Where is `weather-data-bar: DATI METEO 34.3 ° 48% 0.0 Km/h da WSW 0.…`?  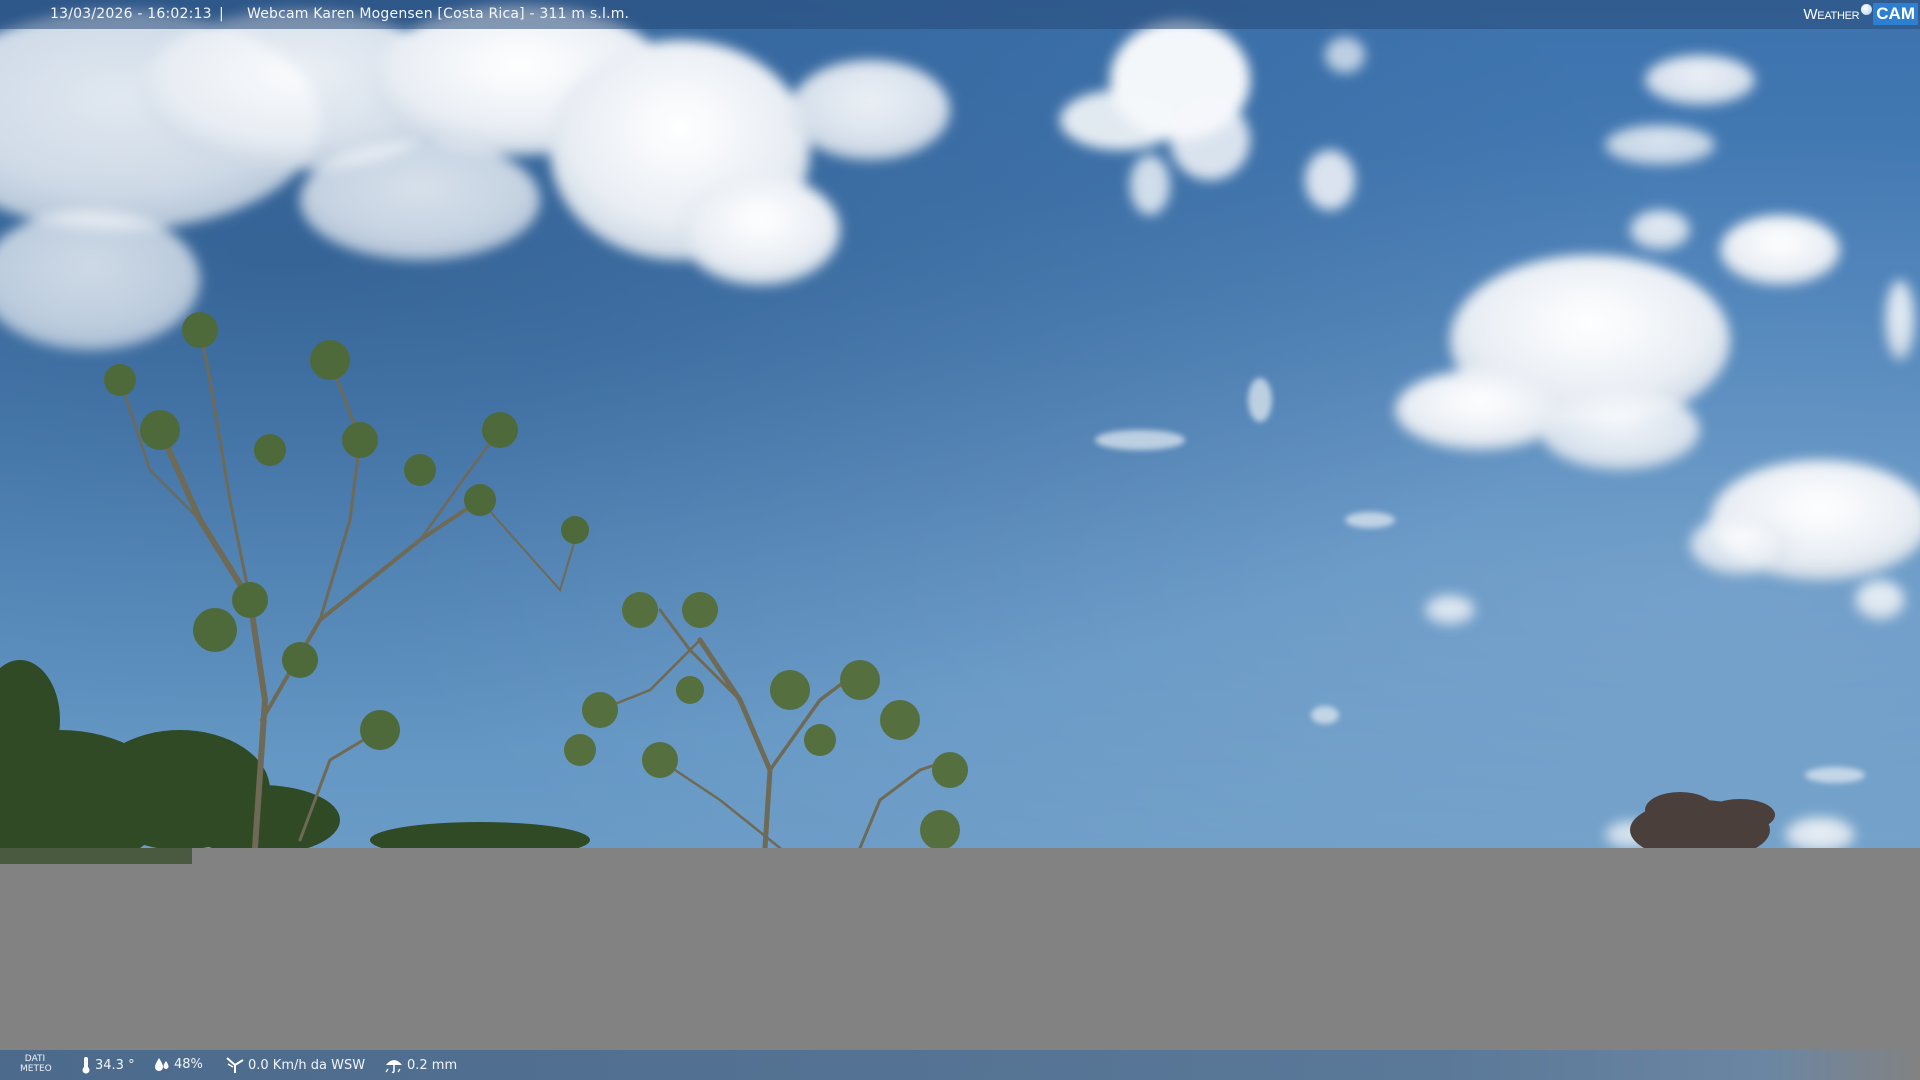 weather-data-bar: DATI METEO 34.3 ° 48% 0.0 Km/h da WSW 0.… is located at coordinates (960, 1065).